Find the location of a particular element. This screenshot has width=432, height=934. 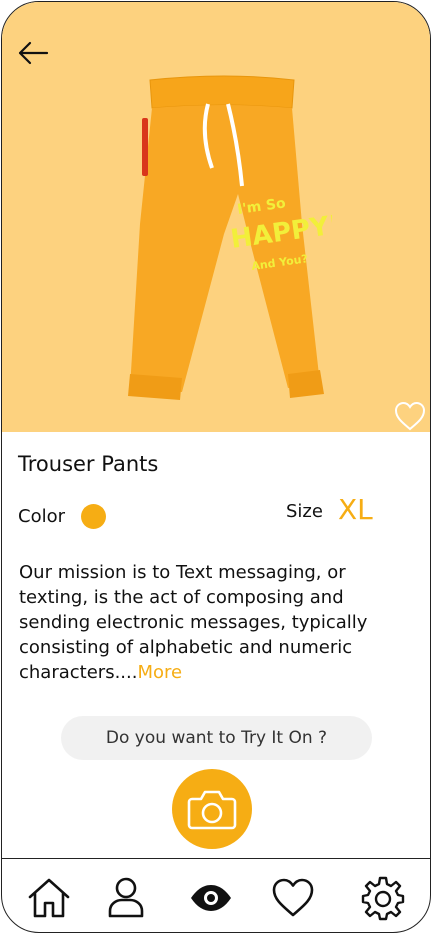

nav-try-on is located at coordinates (211, 898).